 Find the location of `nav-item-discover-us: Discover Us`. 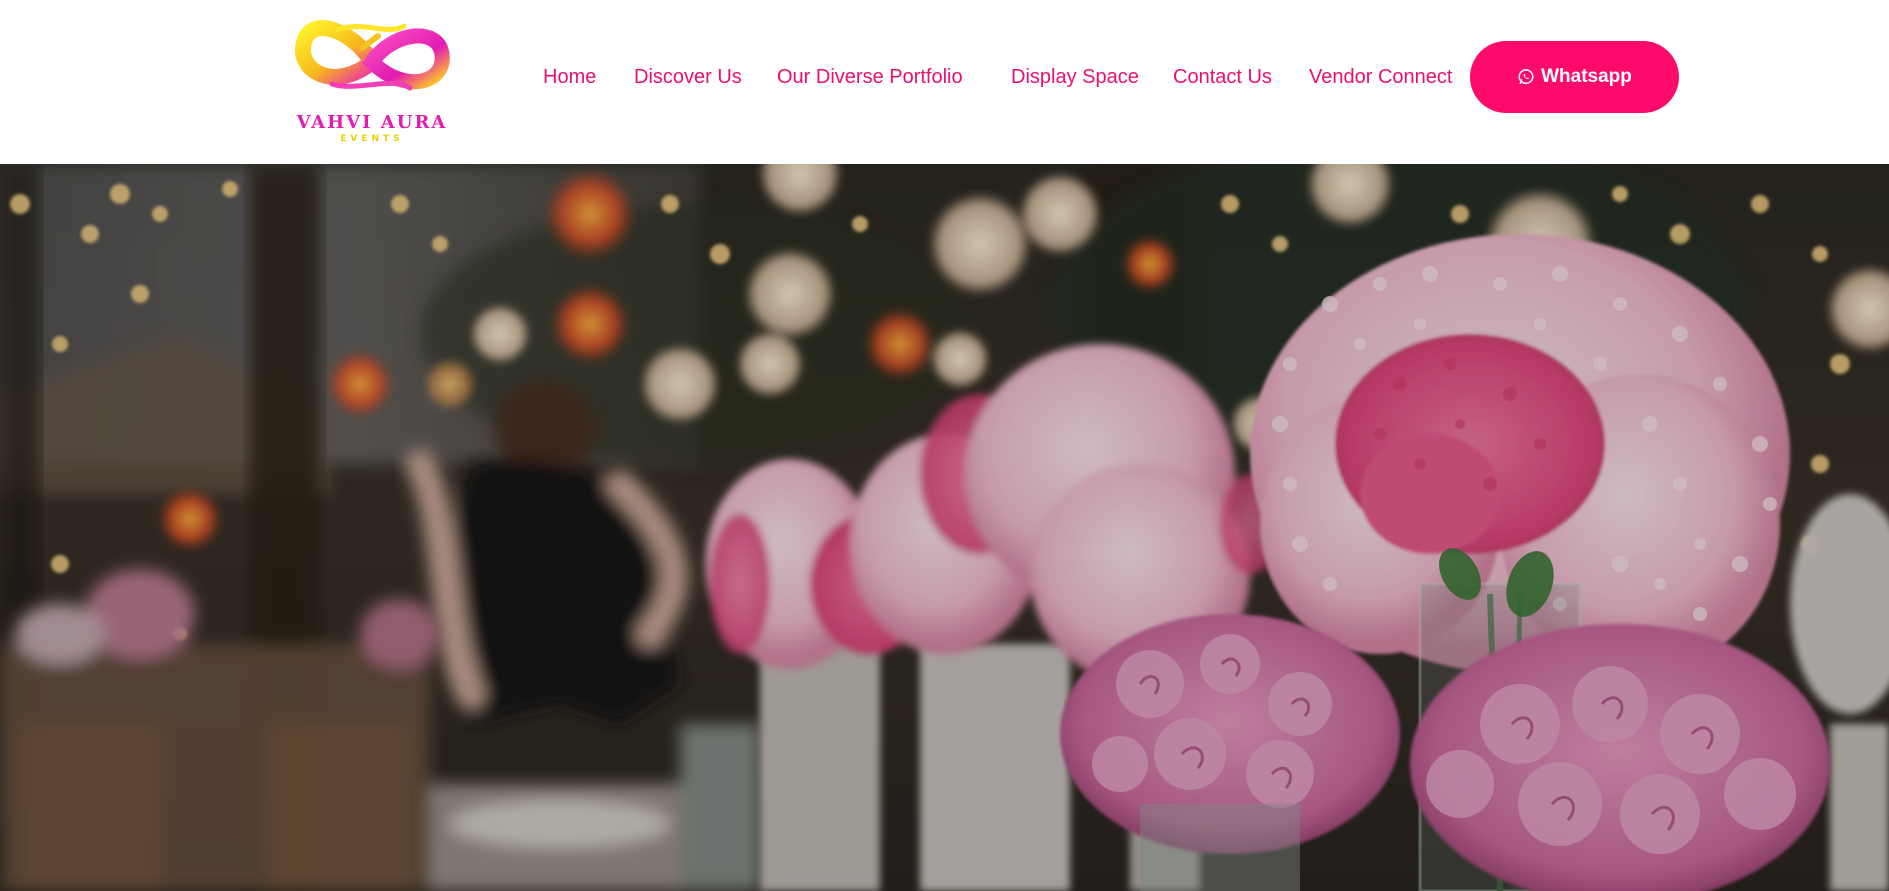

nav-item-discover-us: Discover Us is located at coordinates (688, 77).